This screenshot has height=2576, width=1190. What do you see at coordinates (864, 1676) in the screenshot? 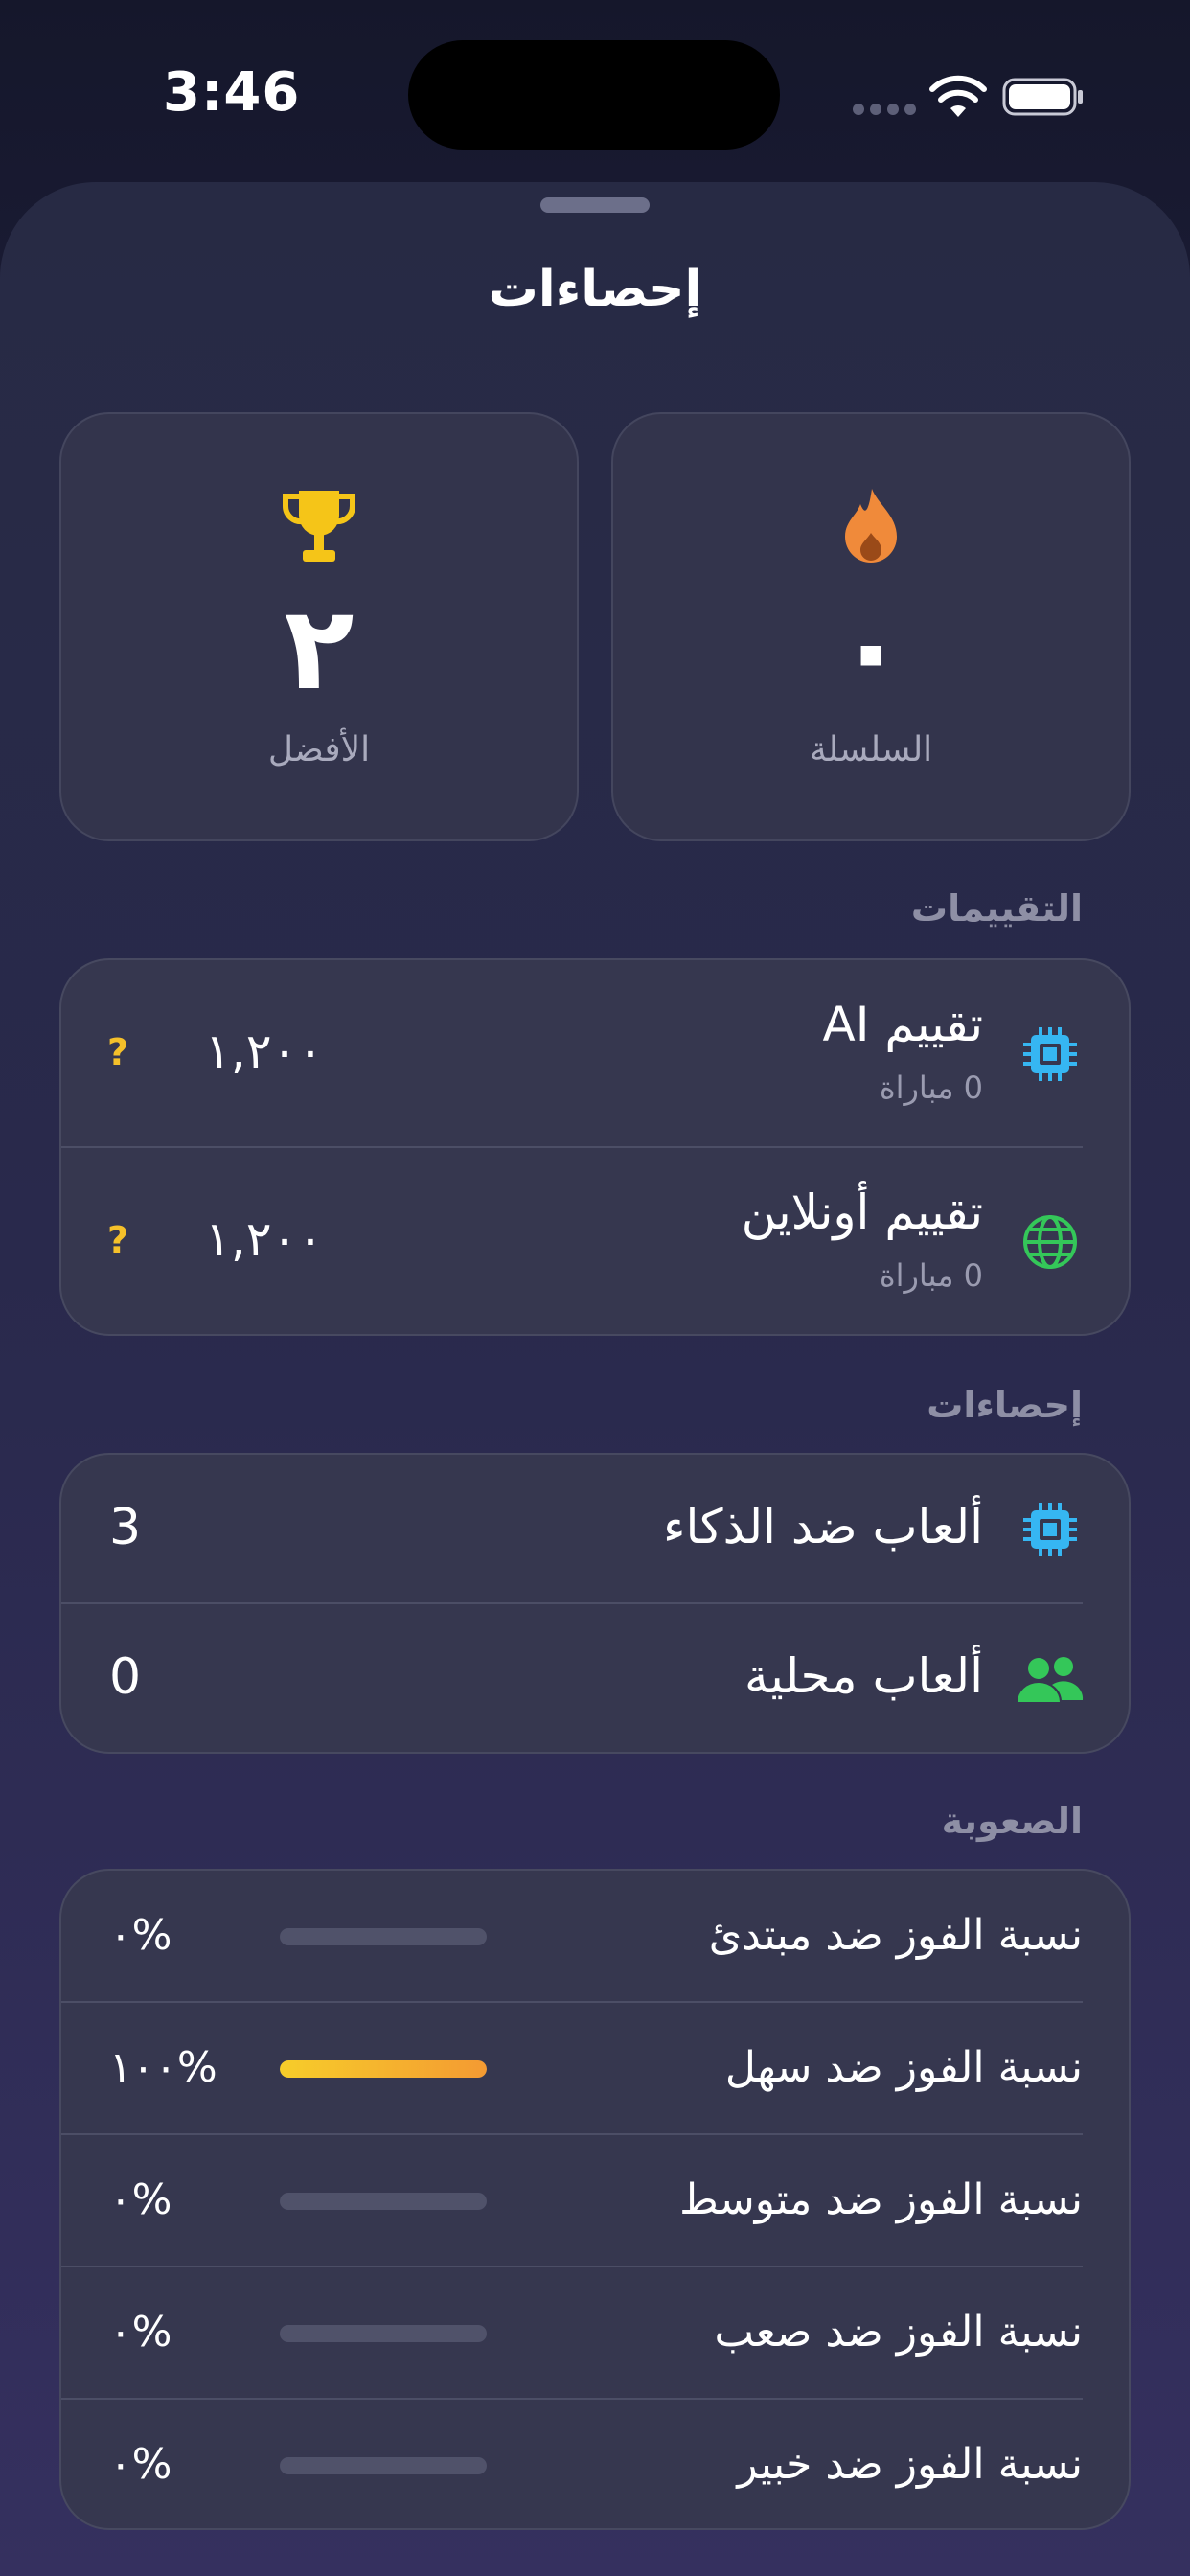
I see `local-games-title: ألعاب محلية` at bounding box center [864, 1676].